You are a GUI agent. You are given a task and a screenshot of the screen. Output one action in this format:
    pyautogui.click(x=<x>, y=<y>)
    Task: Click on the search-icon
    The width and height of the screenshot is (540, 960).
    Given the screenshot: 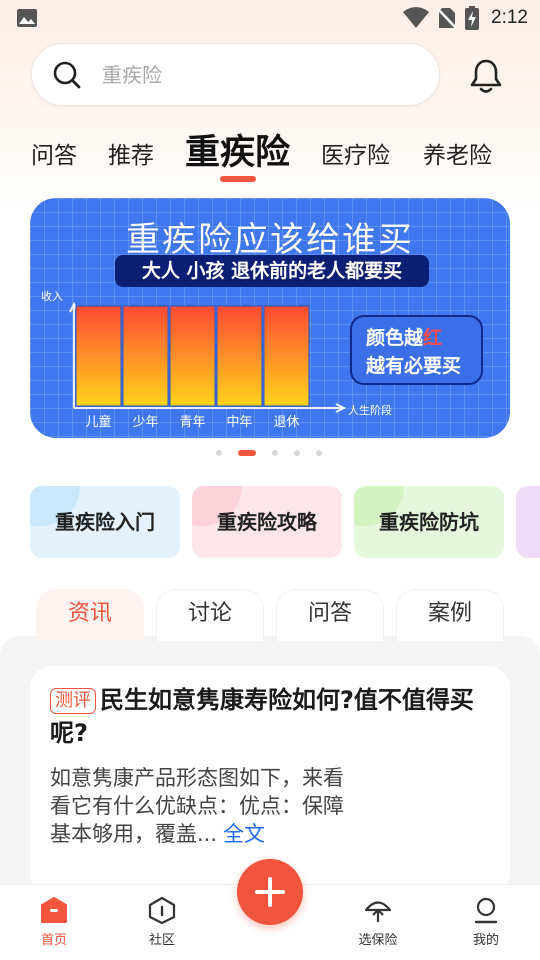 What is the action you would take?
    pyautogui.click(x=67, y=75)
    